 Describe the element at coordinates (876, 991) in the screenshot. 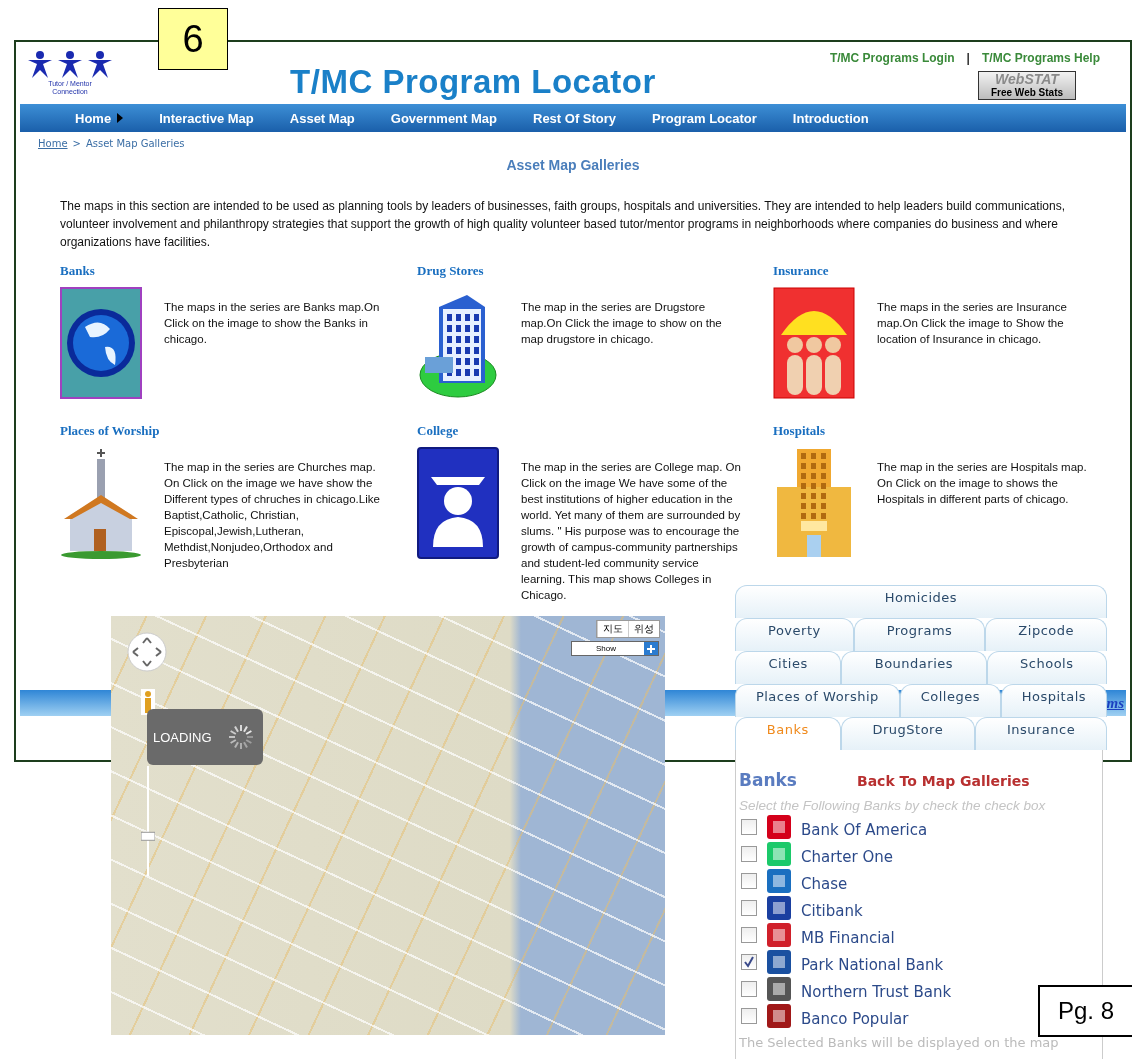

I see `bank-name: Northern Trust Bank` at that location.